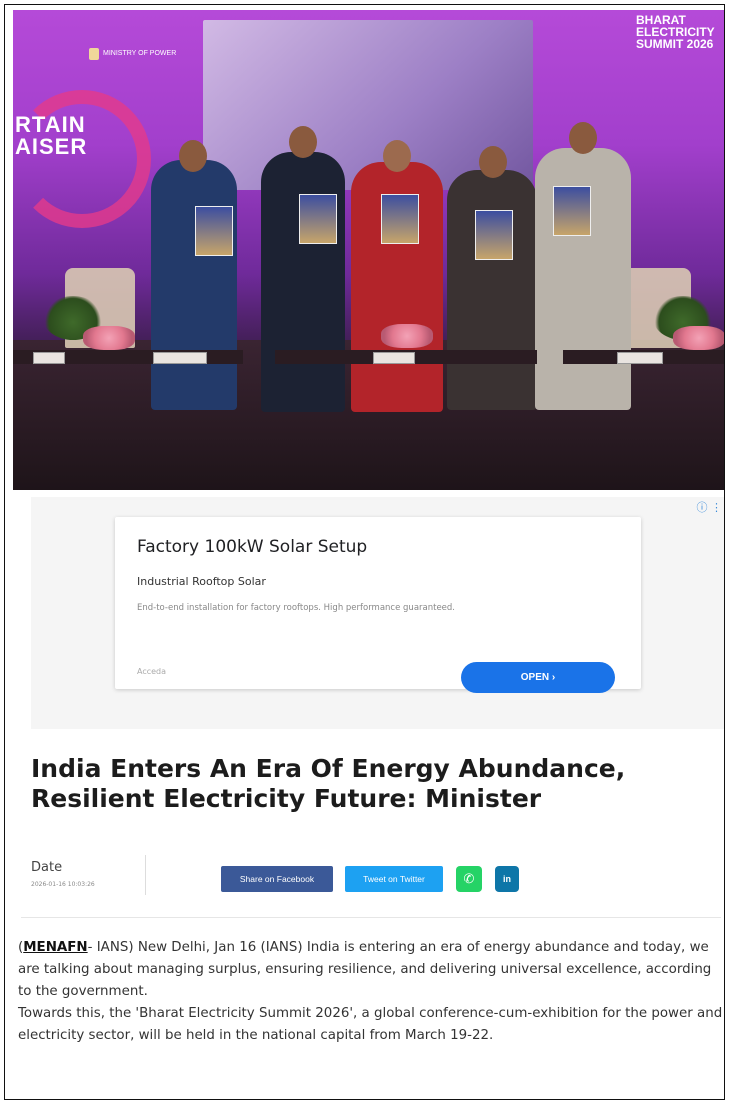 This screenshot has width=729, height=1104. I want to click on ad-subtitle: Industrial Rooftop Solar, so click(201, 581).